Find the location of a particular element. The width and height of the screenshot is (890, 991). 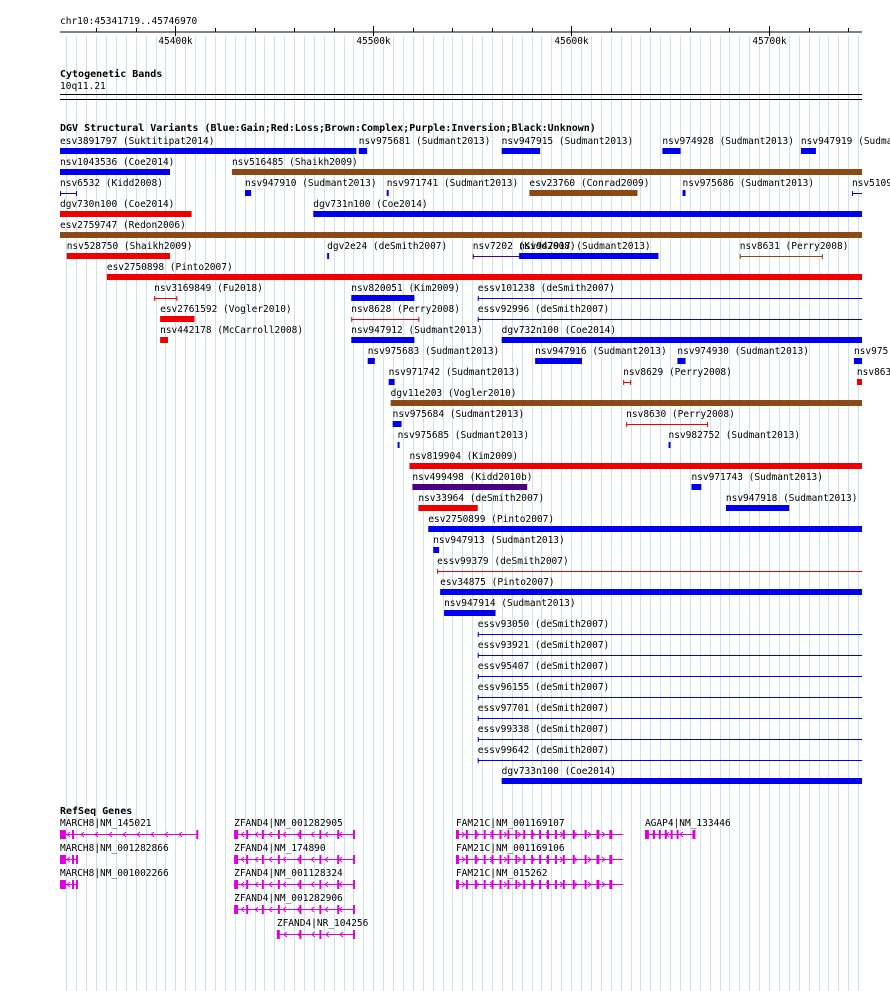

refseq-gene-agap4-nm-133446: AGAP4|NM_133446 is located at coordinates (687, 828).